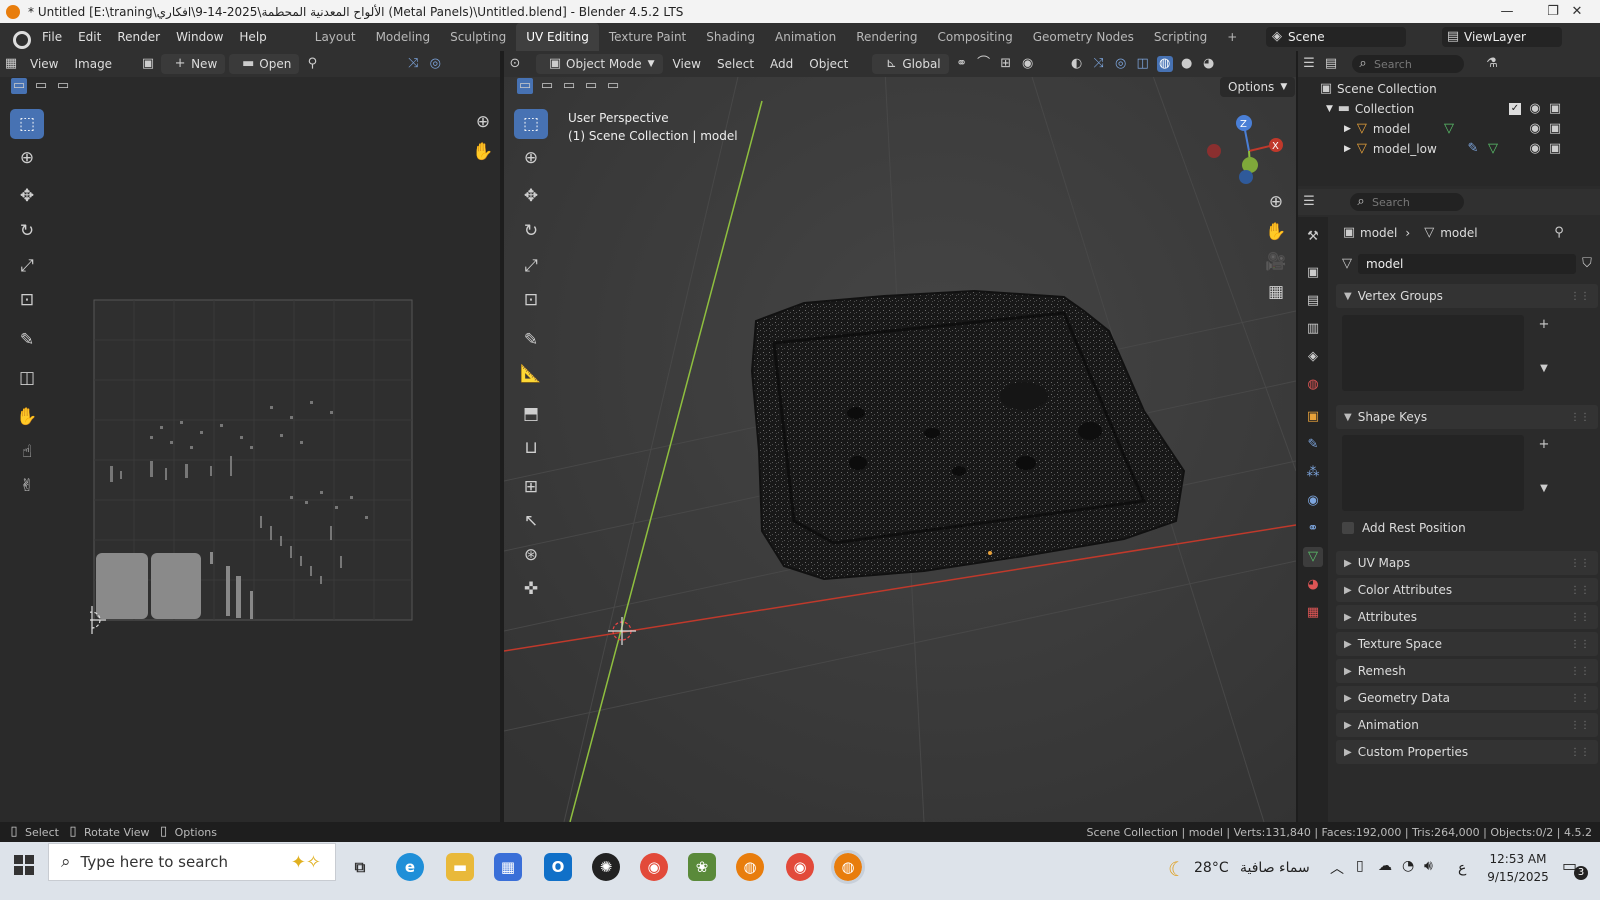 This screenshot has width=1600, height=900. I want to click on tab-animation: Animation, so click(805, 37).